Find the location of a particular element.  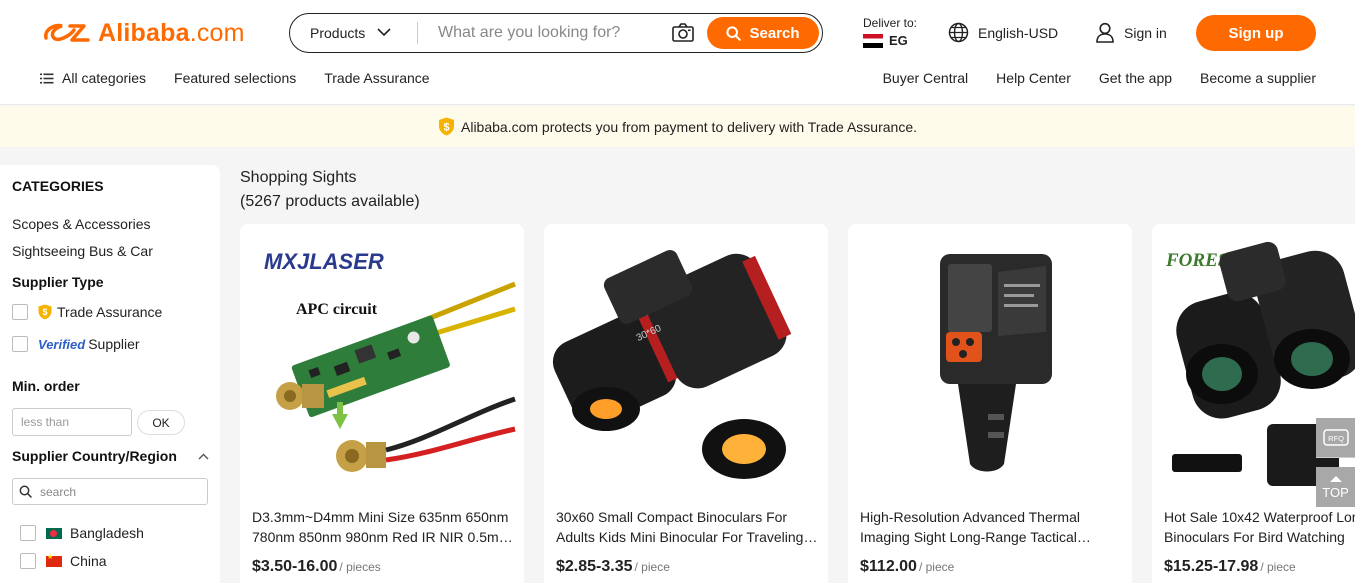

deliver-to-label: Deliver to: is located at coordinates (890, 23).